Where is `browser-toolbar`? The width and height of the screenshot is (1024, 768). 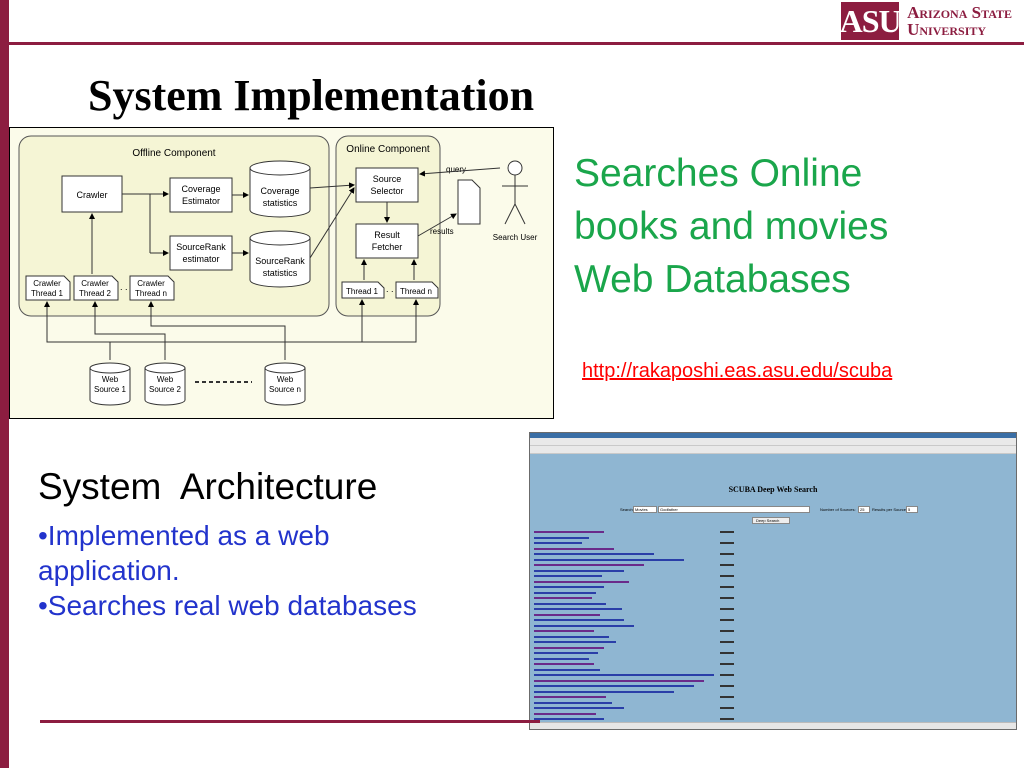
browser-toolbar is located at coordinates (773, 450).